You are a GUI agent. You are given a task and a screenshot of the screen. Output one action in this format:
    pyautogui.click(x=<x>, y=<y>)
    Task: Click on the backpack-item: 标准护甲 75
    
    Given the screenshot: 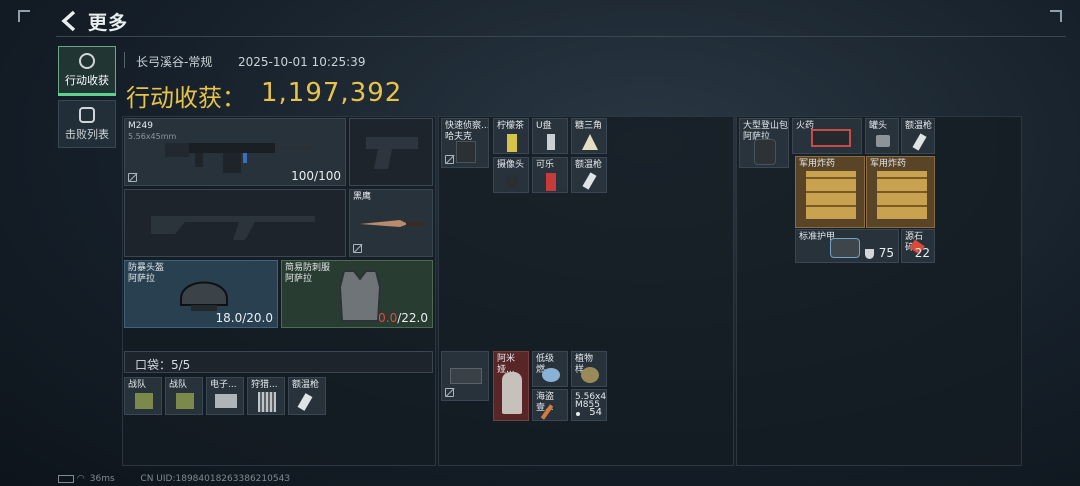 What is the action you would take?
    pyautogui.click(x=847, y=246)
    